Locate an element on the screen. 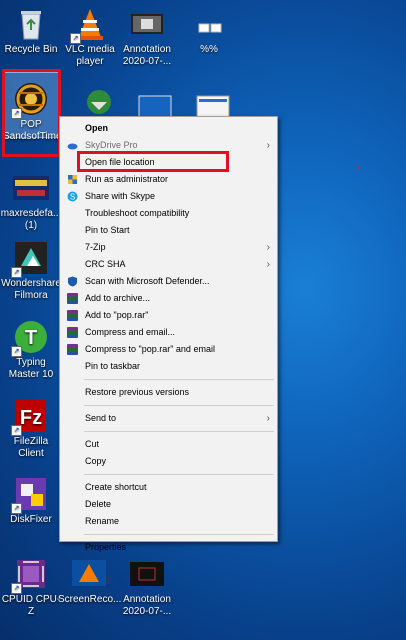 This screenshot has height=640, width=406. desktop-icon-percent: %% is located at coordinates (209, 31).